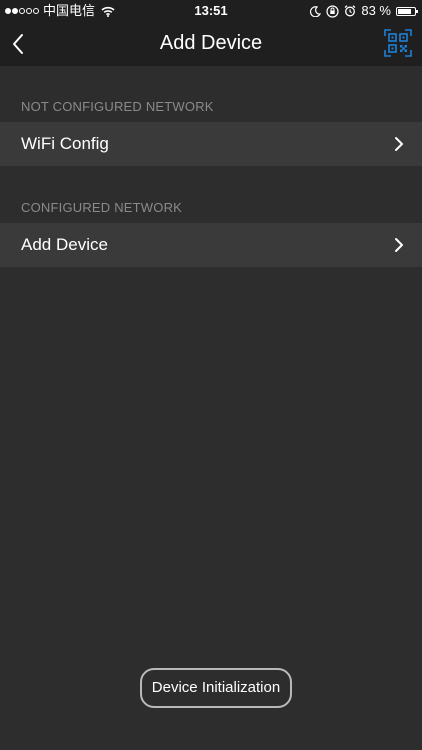 This screenshot has width=422, height=750. Describe the element at coordinates (332, 11) in the screenshot. I see `orientation-lock-icon` at that location.